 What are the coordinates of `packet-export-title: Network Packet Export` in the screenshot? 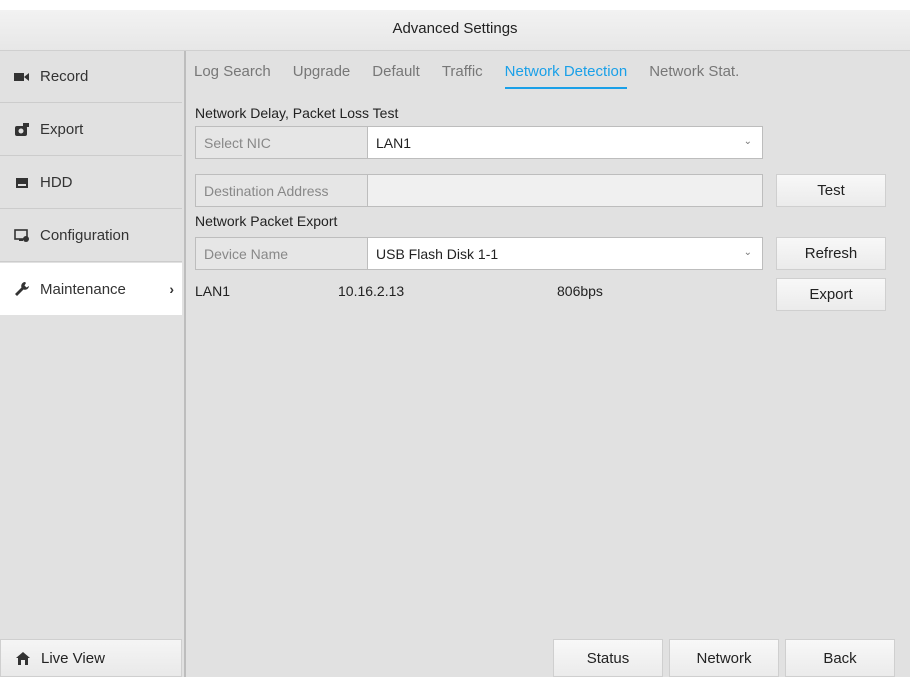 It's located at (266, 221).